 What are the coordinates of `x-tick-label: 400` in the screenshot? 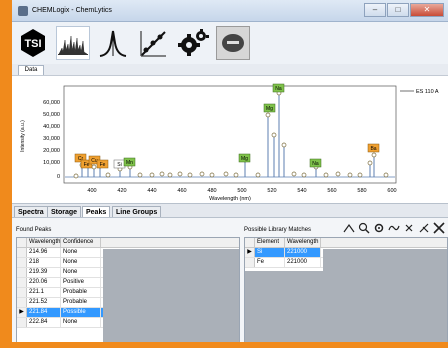 It's located at (91, 191).